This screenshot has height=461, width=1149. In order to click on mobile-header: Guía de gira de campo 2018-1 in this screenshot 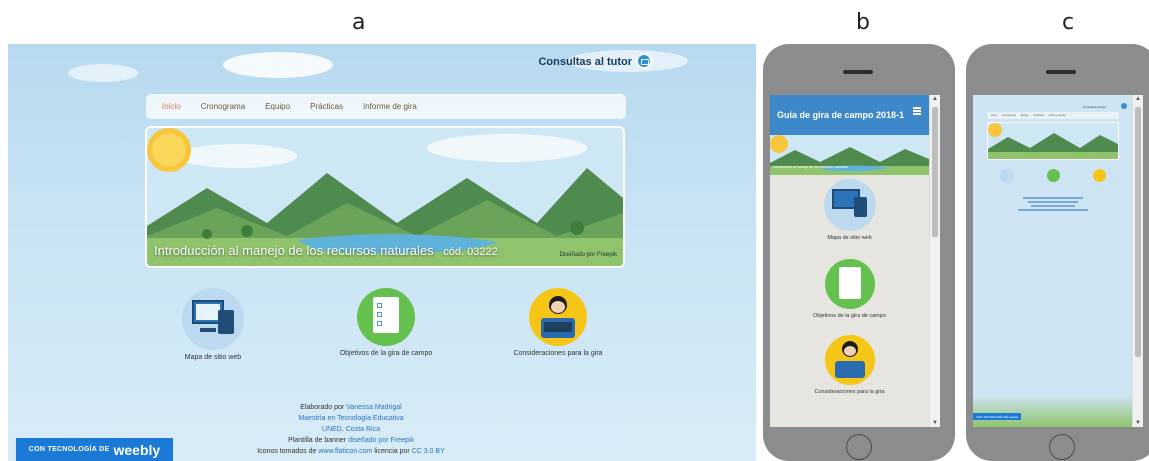, I will do `click(849, 115)`.